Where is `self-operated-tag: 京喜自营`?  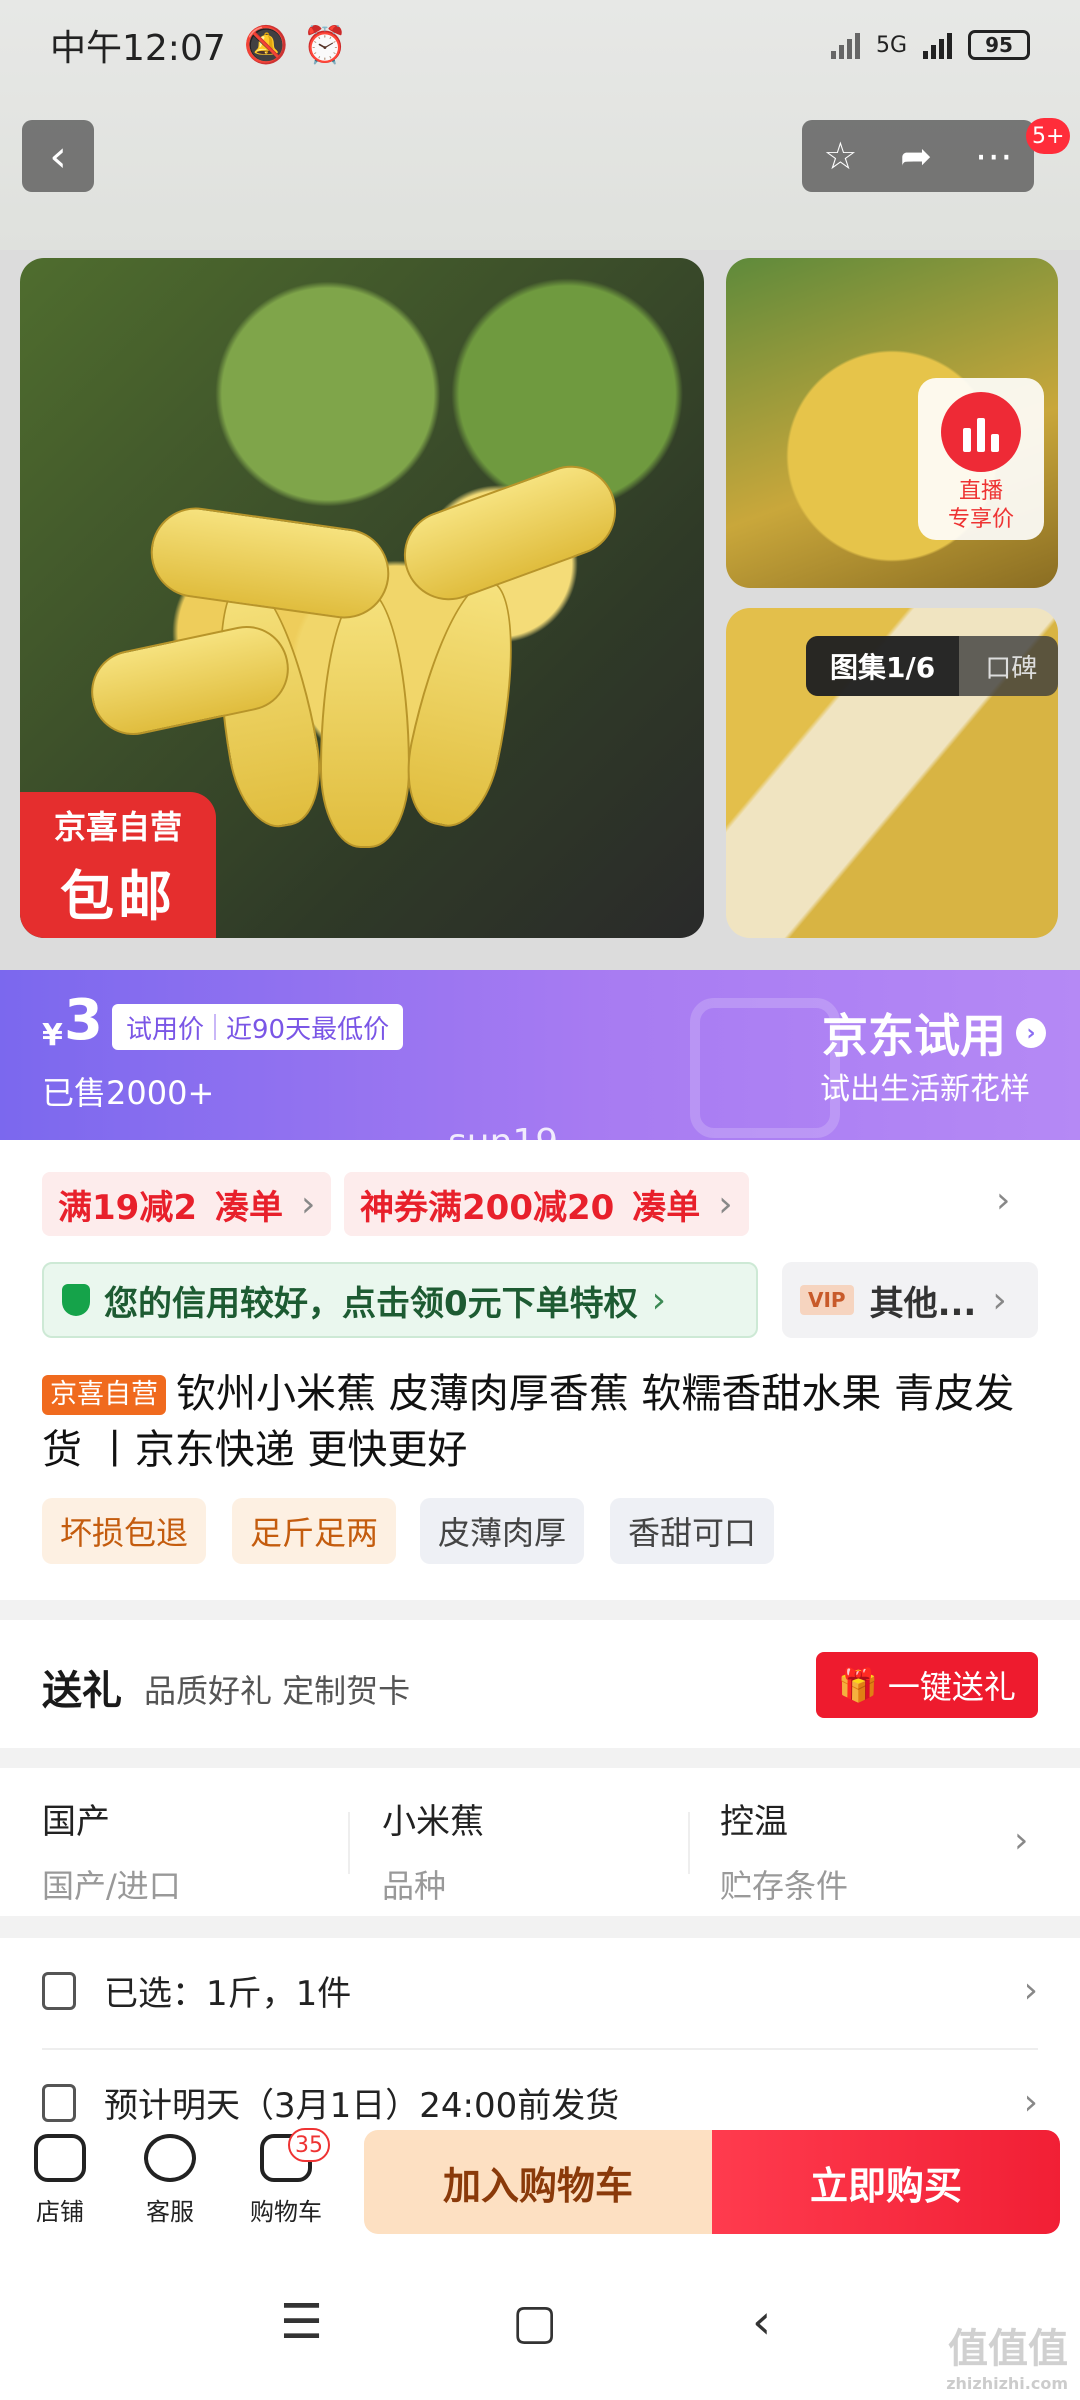 self-operated-tag: 京喜自营 is located at coordinates (104, 1395).